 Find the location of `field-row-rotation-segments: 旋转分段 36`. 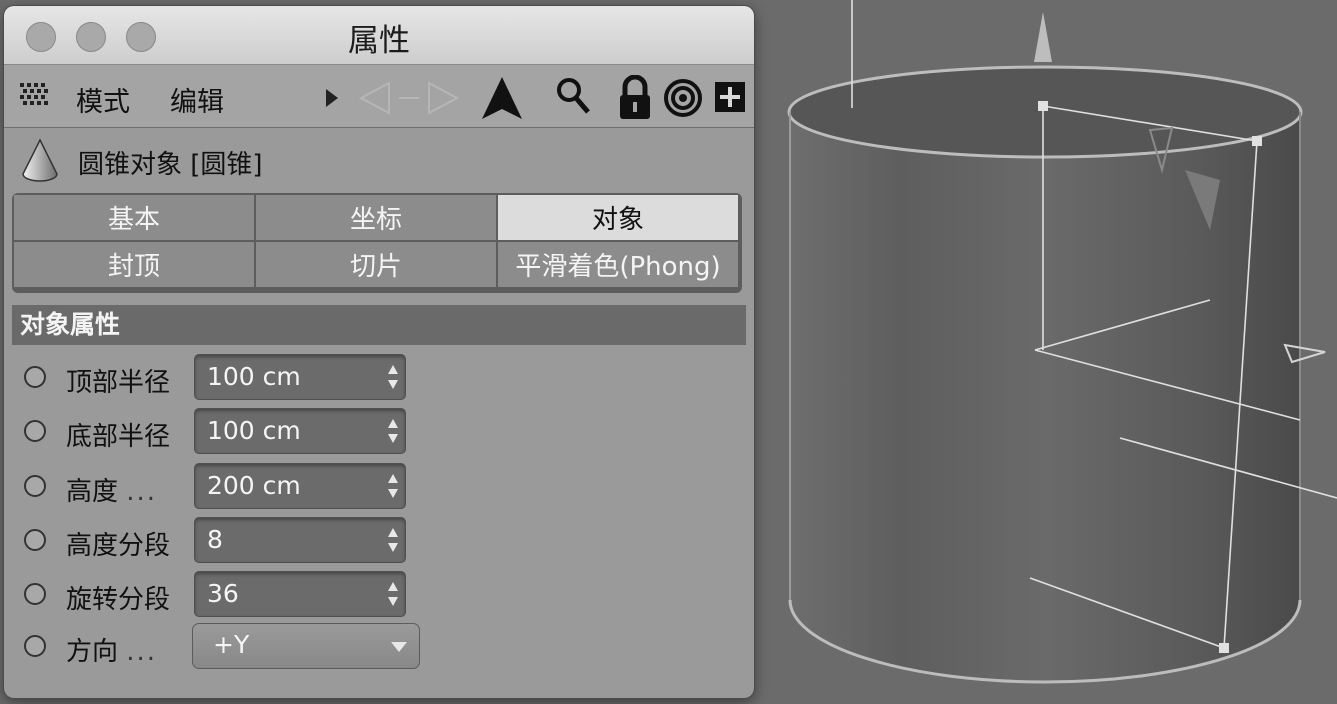

field-row-rotation-segments: 旋转分段 36 is located at coordinates (379, 596).